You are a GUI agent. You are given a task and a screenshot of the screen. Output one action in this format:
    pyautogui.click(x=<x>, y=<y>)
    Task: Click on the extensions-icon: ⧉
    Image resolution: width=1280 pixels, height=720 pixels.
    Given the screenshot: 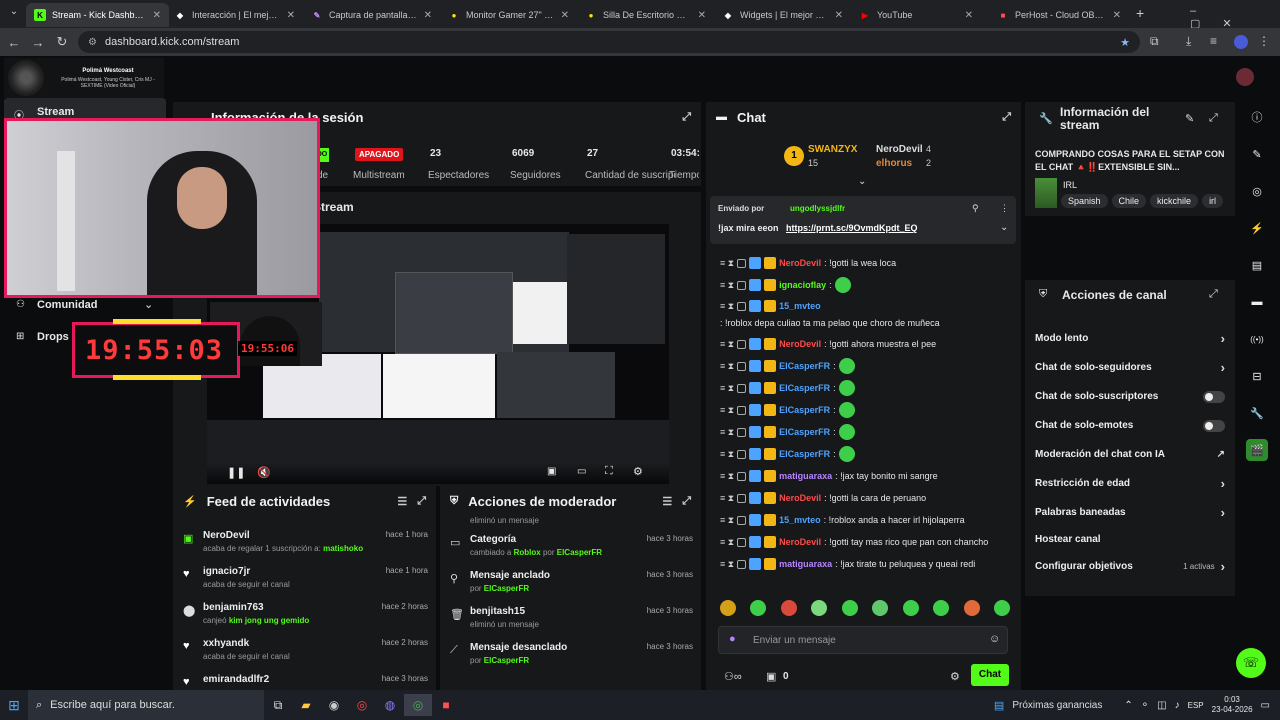 What is the action you would take?
    pyautogui.click(x=1154, y=41)
    